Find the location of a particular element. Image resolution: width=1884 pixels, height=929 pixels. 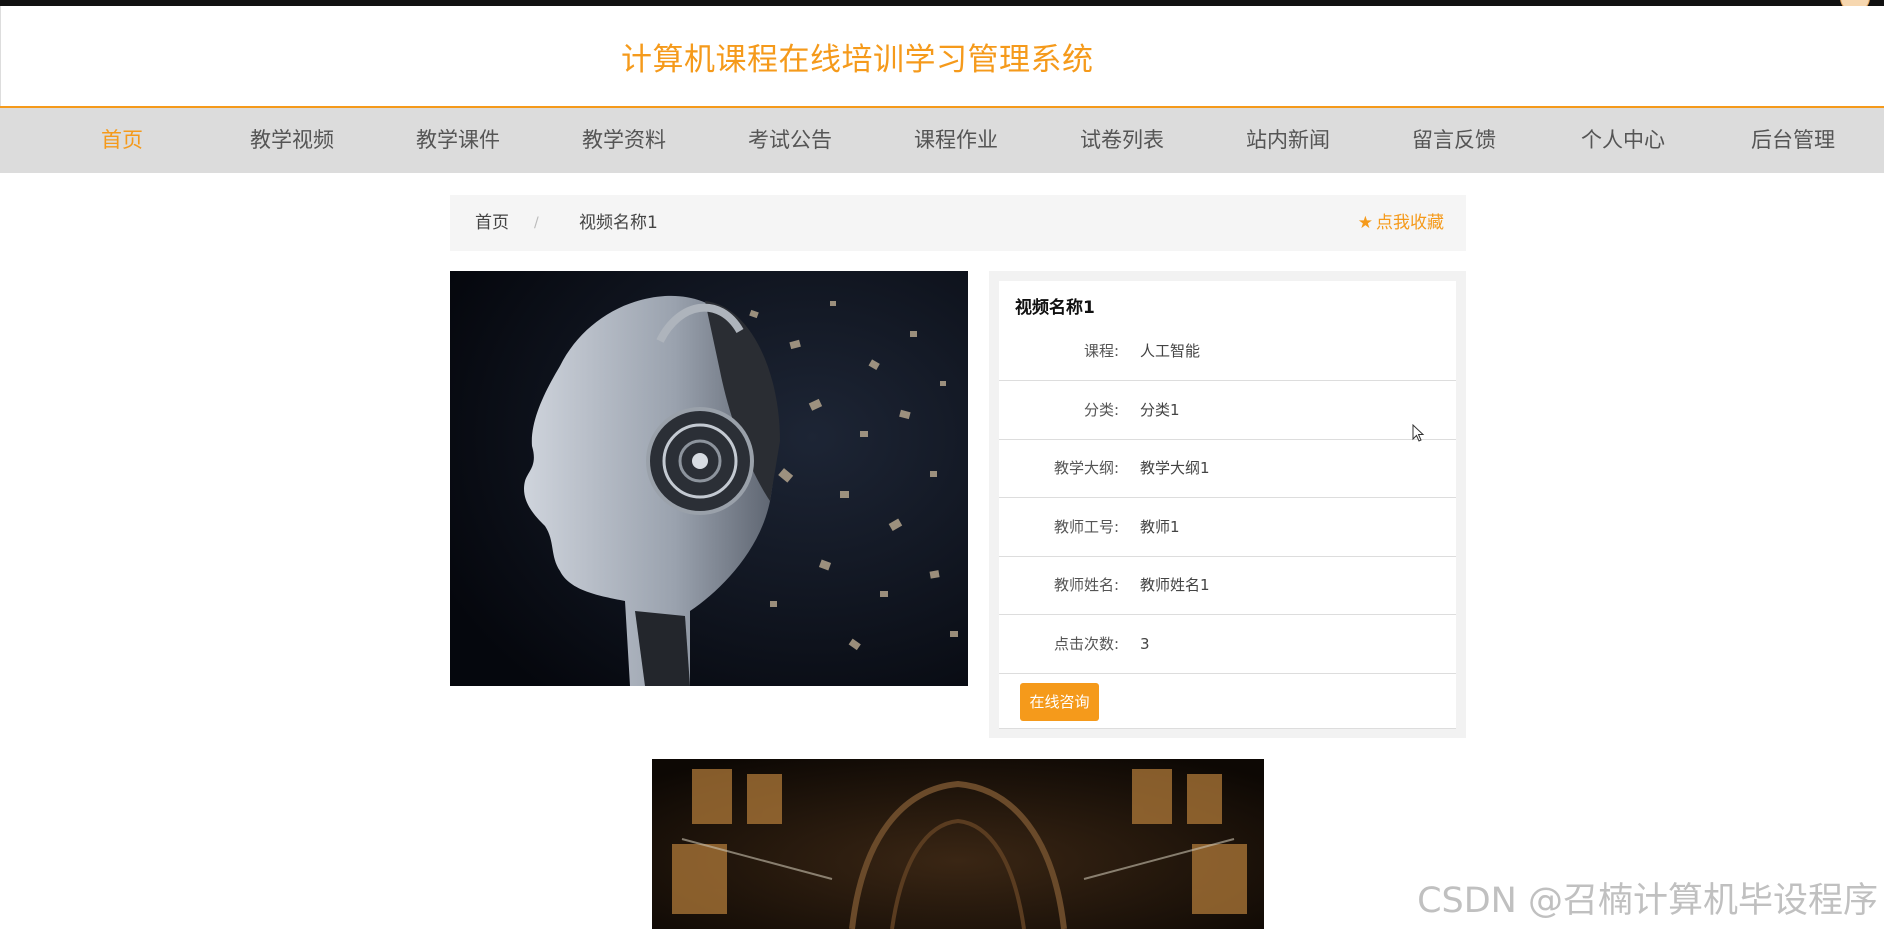

row-label: 教师姓名: is located at coordinates (1086, 585).